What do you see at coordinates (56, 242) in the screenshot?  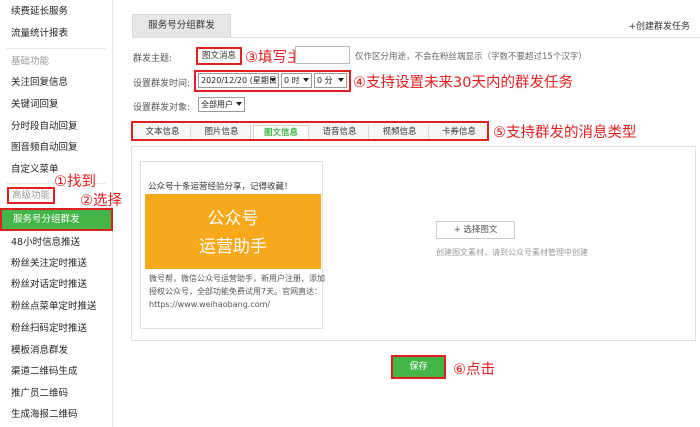 I see `sidebar-item-48h-push: 48小时信息推送` at bounding box center [56, 242].